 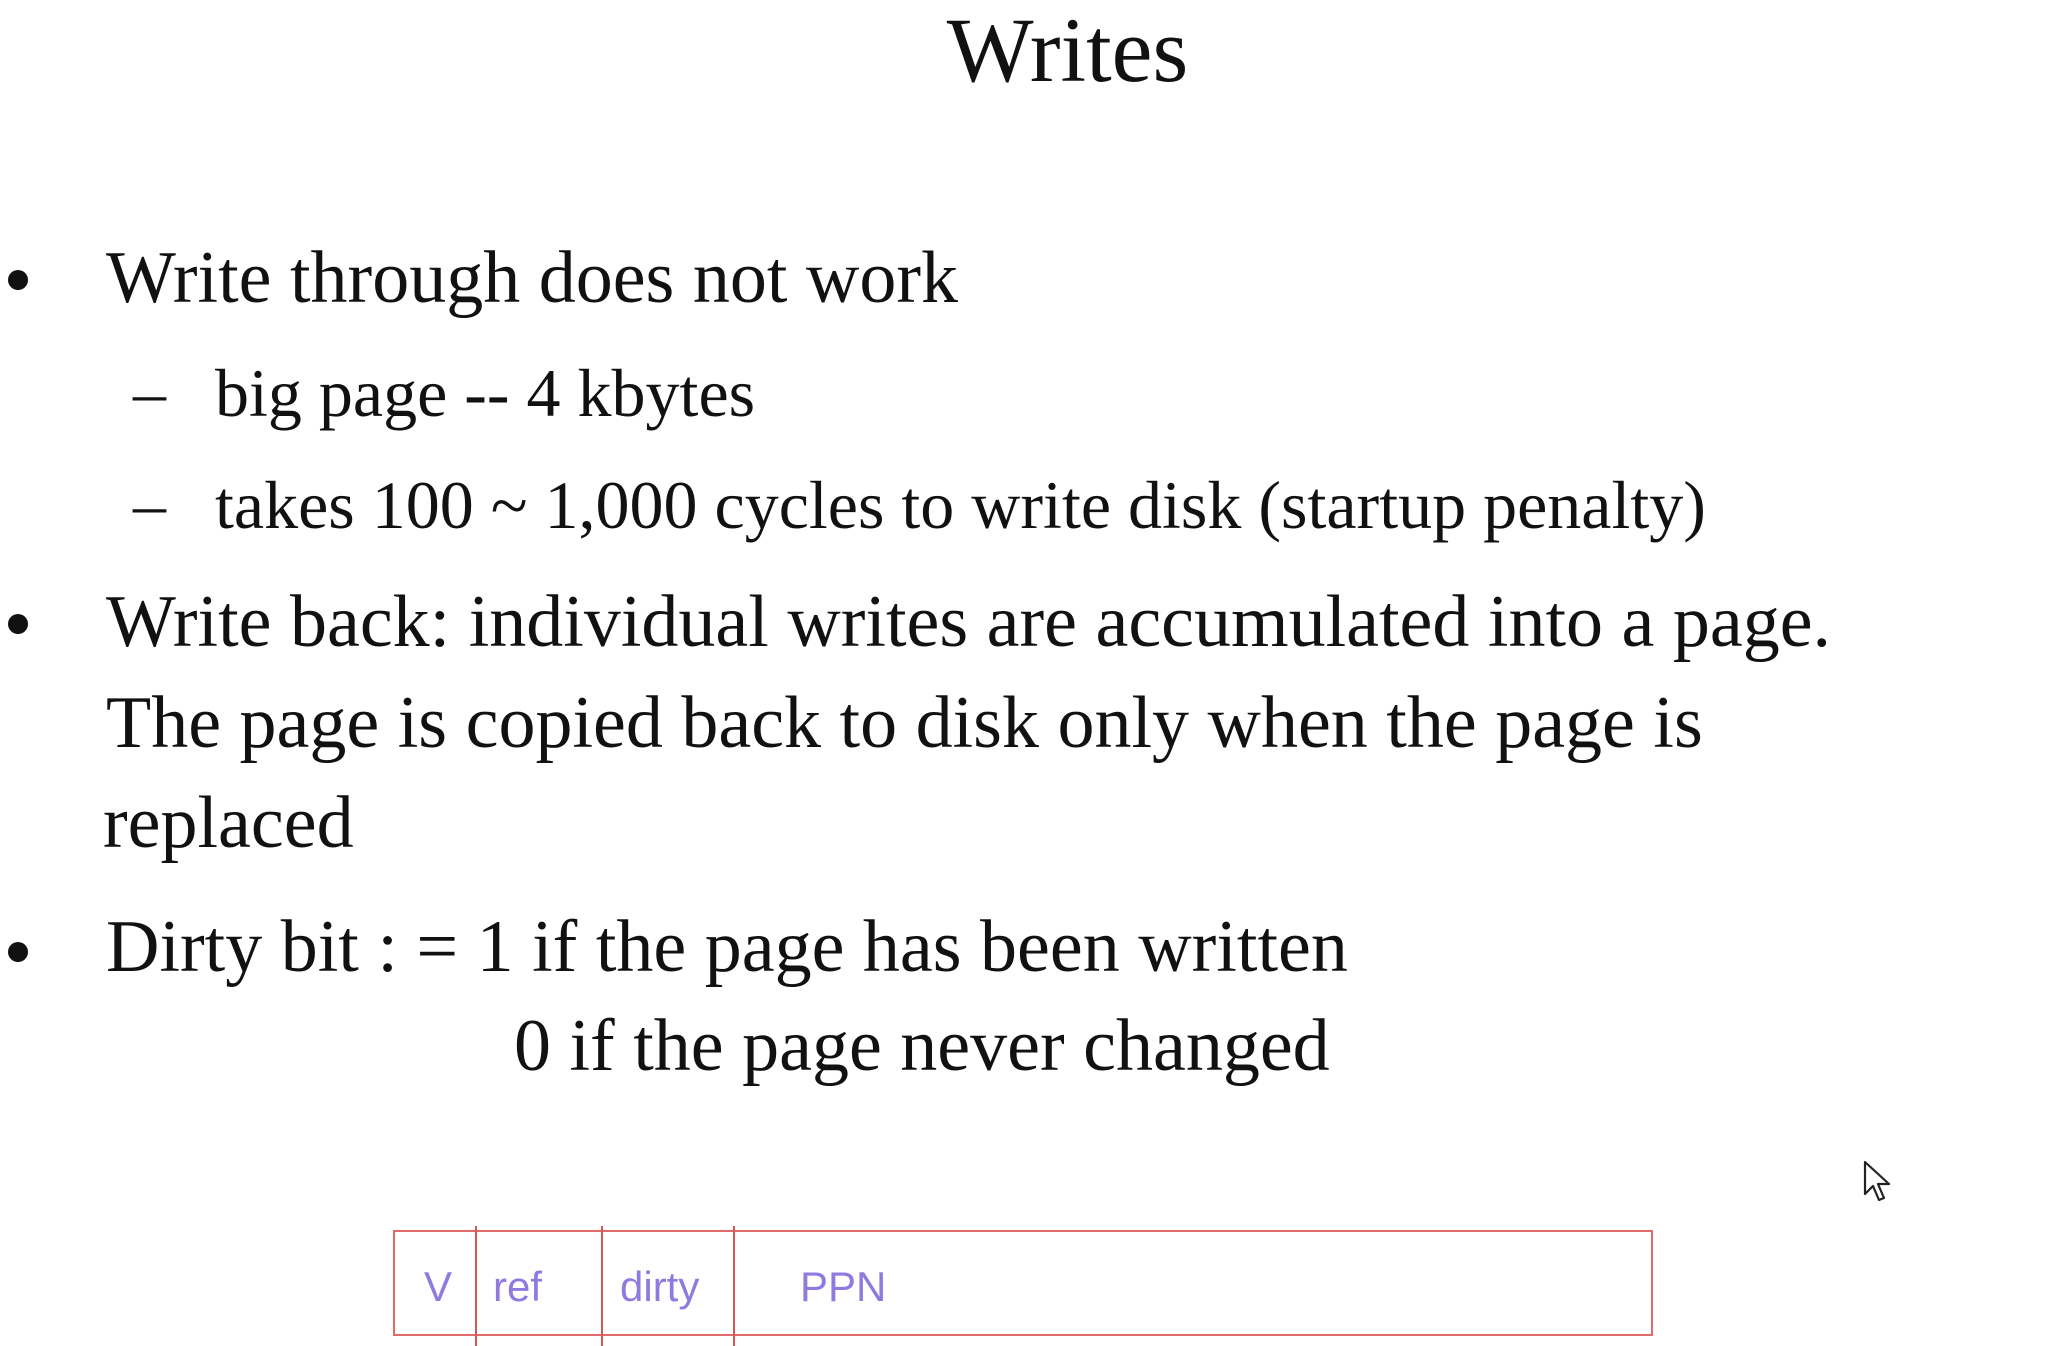 What do you see at coordinates (485, 393) in the screenshot?
I see `sub-bullet-big-page: big page -- 4 kbytes` at bounding box center [485, 393].